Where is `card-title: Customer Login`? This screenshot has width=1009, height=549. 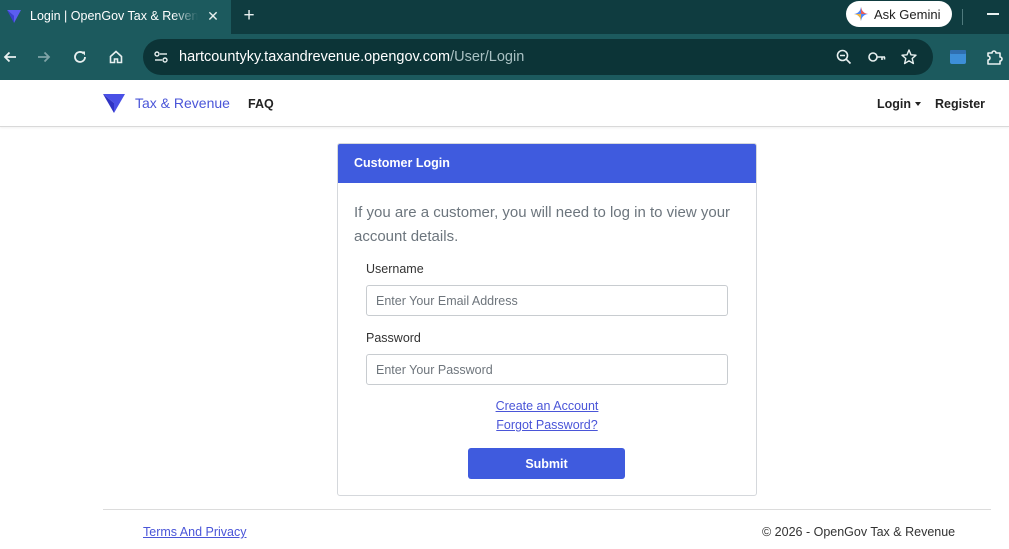
card-title: Customer Login is located at coordinates (402, 163).